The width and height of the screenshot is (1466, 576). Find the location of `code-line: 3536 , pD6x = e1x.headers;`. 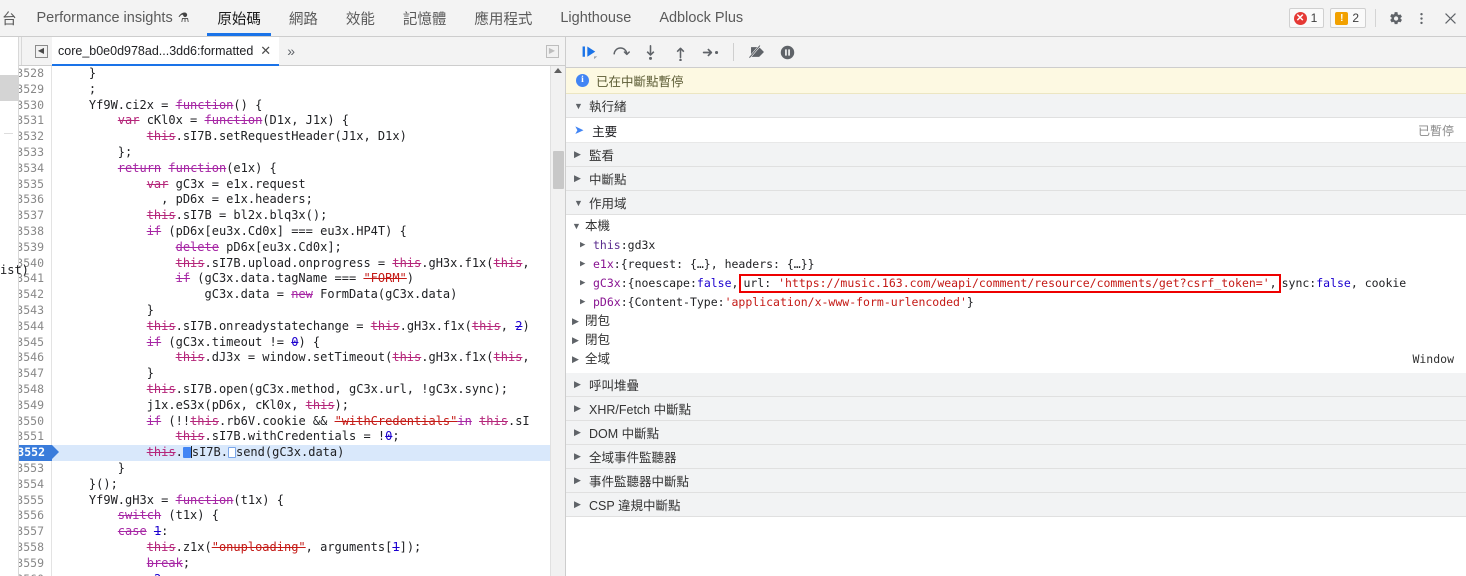

code-line: 3536 , pD6x = e1x.headers; is located at coordinates (282, 200).